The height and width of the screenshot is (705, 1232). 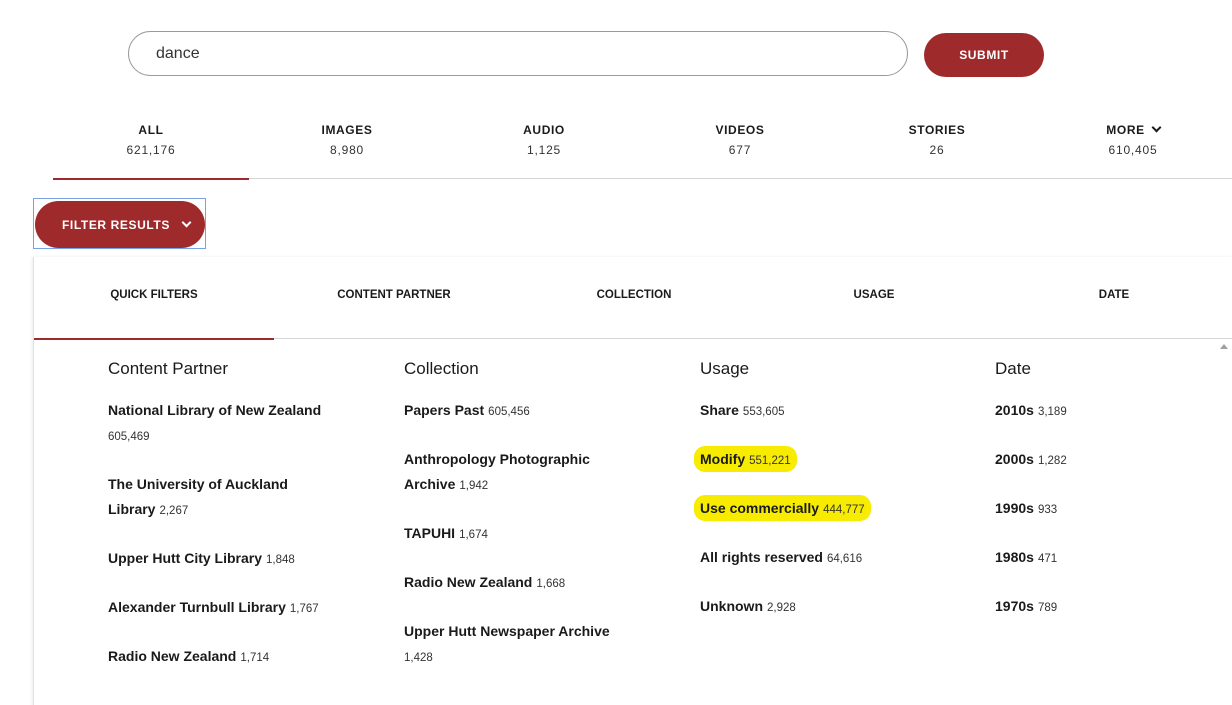 I want to click on filter-option: Radio New Zealand 1,668, so click(x=519, y=583).